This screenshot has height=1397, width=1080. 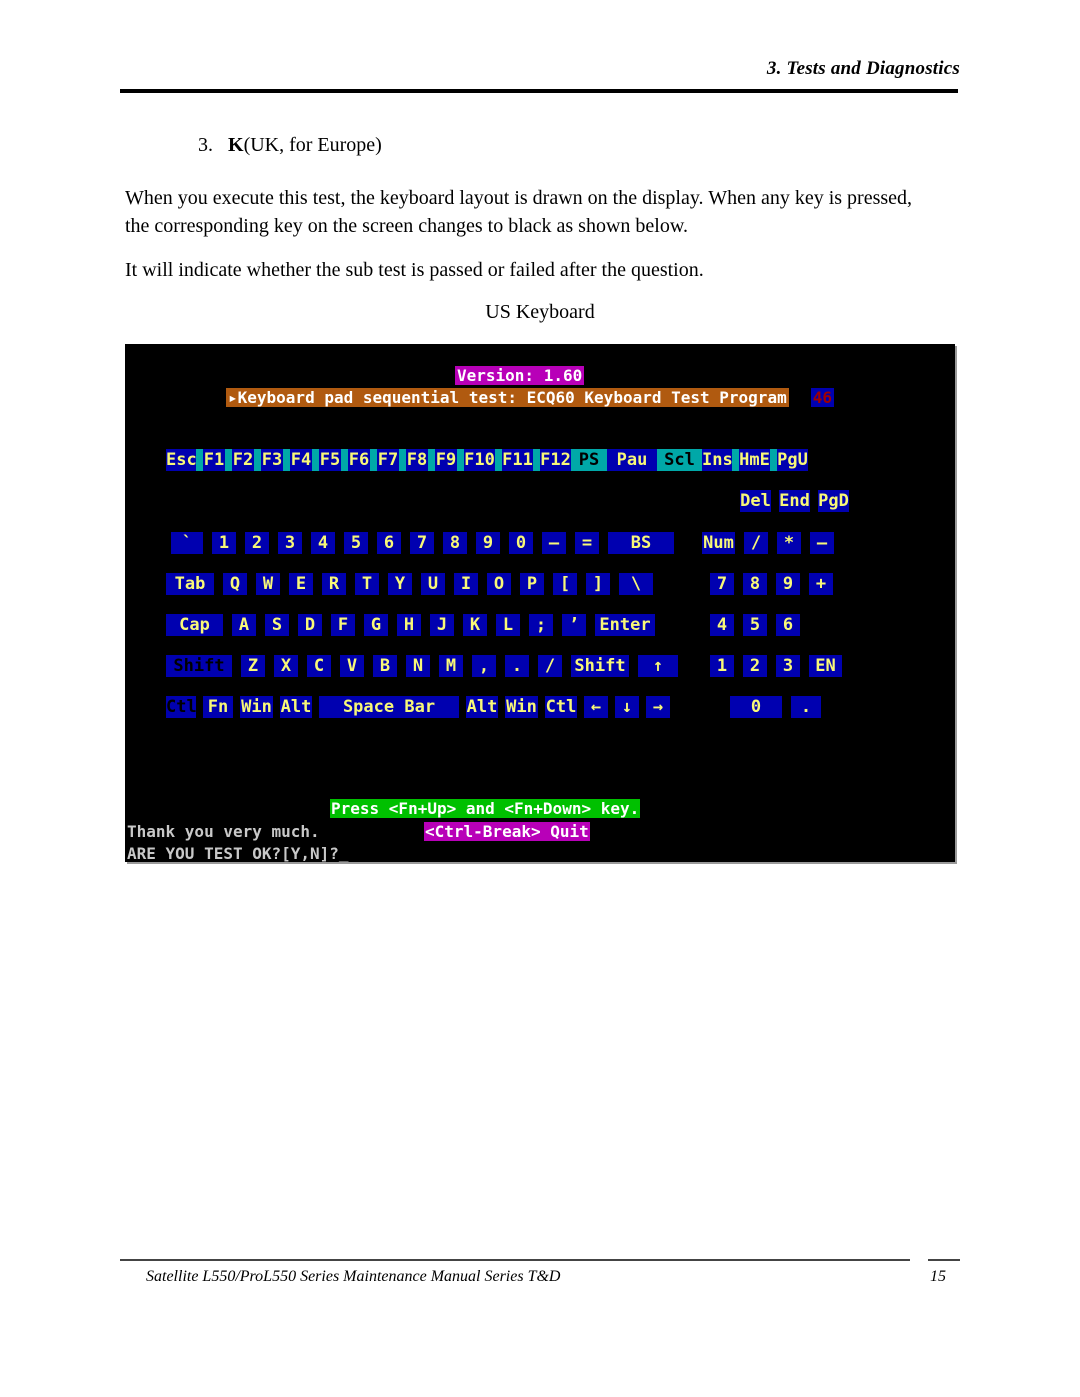 What do you see at coordinates (555, 460) in the screenshot?
I see `key-f12: F12` at bounding box center [555, 460].